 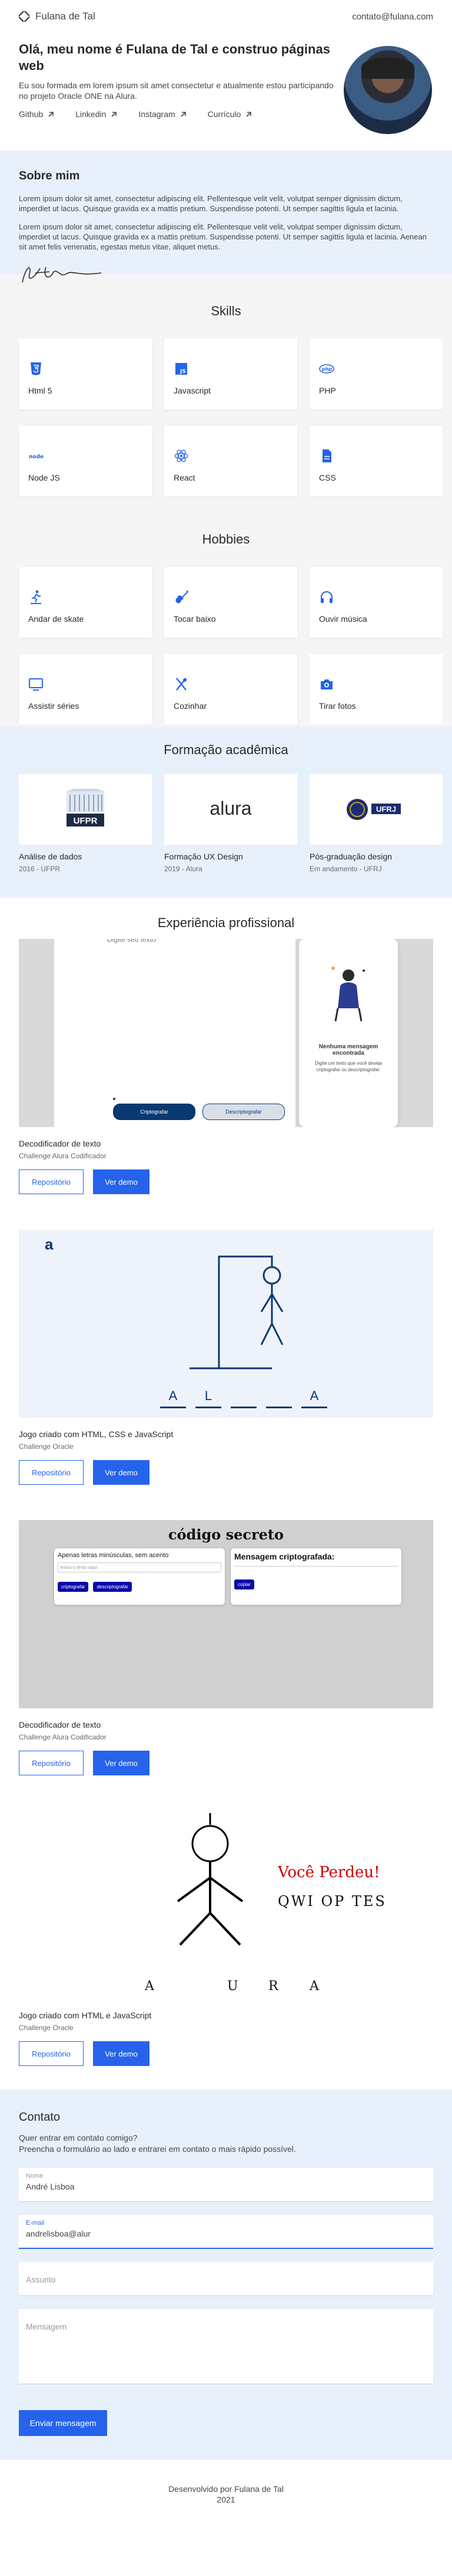 I want to click on php-icon: php, so click(x=326, y=369).